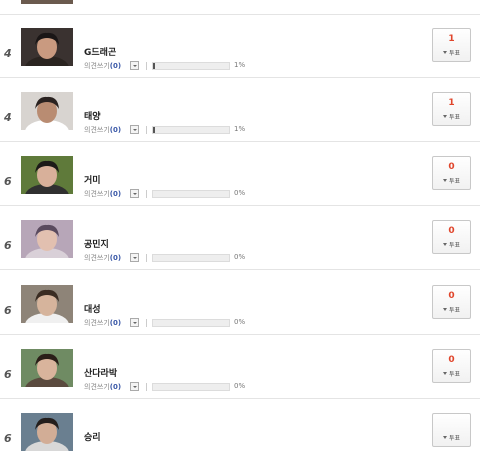 This screenshot has width=480, height=463. What do you see at coordinates (100, 51) in the screenshot?
I see `member-name: G드래곤` at bounding box center [100, 51].